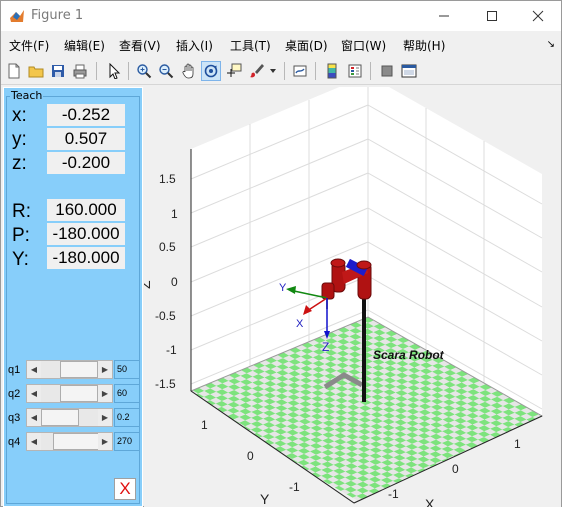  What do you see at coordinates (86, 210) in the screenshot?
I see `roll-value: 160.000` at bounding box center [86, 210].